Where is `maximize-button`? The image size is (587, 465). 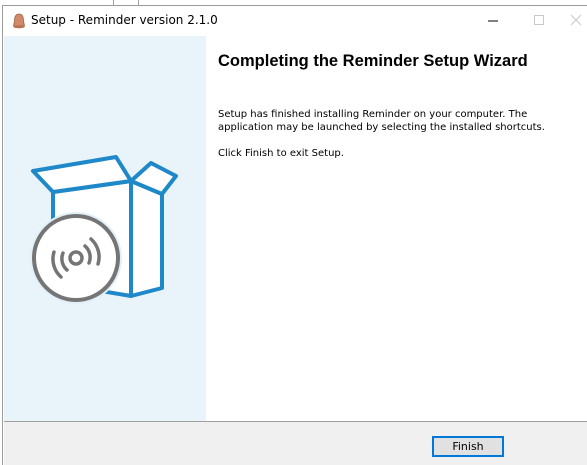 maximize-button is located at coordinates (539, 21).